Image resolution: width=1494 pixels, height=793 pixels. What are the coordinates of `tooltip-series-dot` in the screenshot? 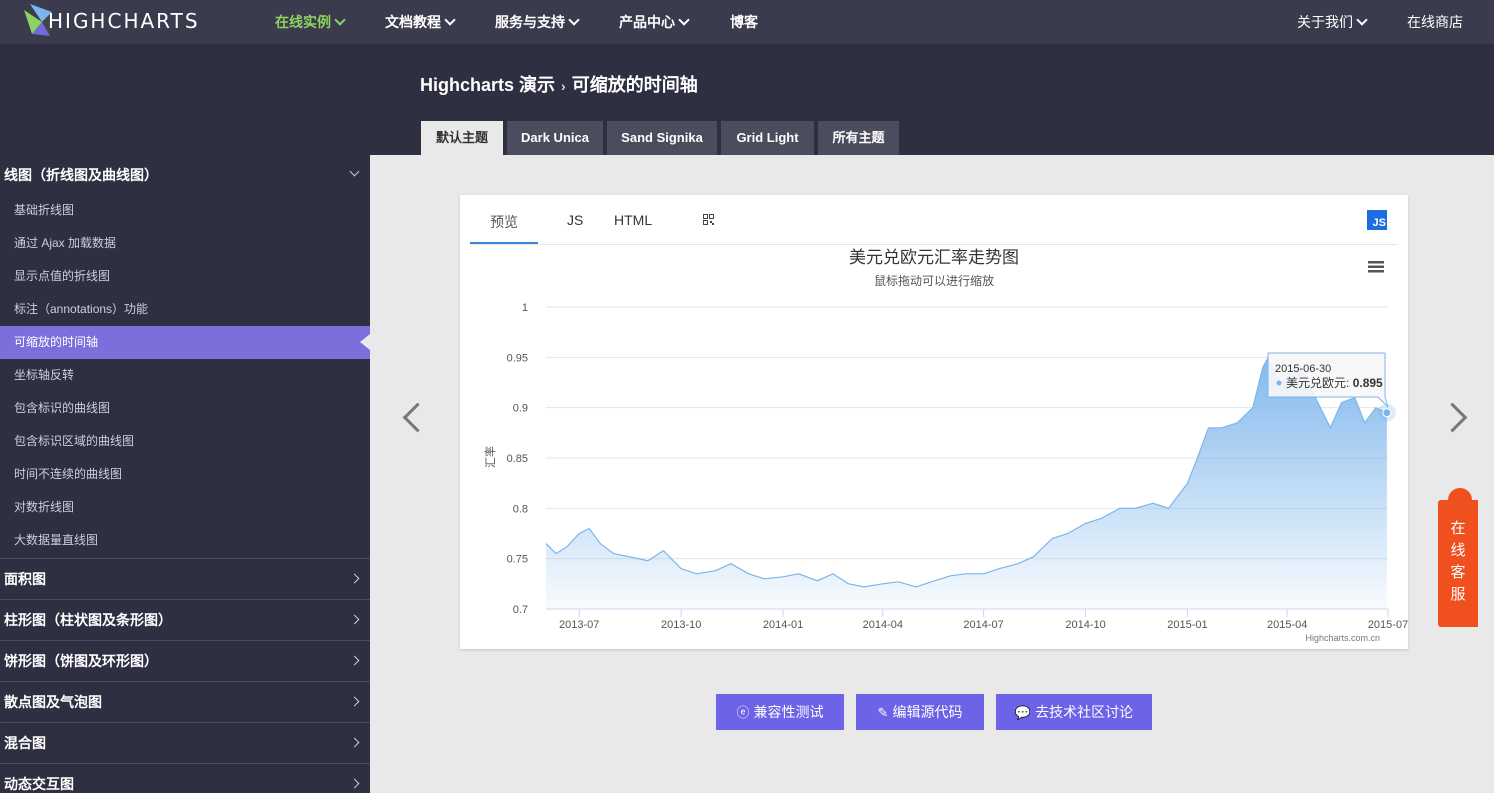 It's located at (1279, 383).